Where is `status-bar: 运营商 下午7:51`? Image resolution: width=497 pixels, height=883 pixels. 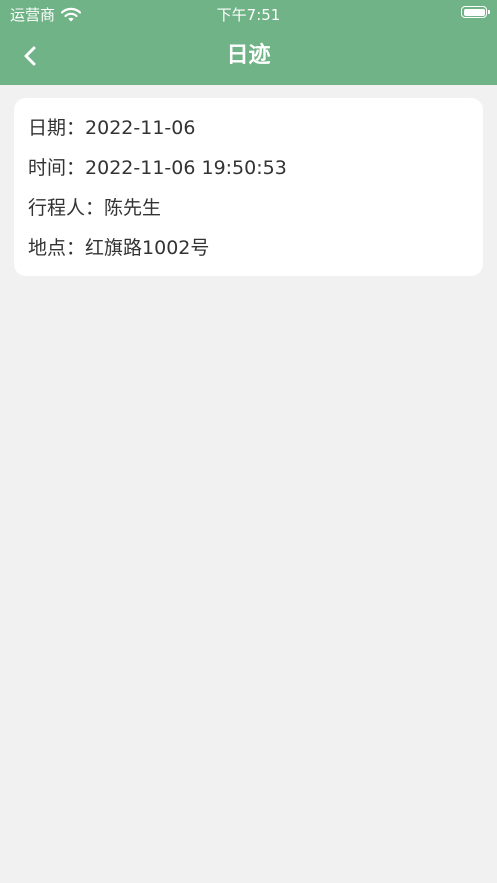
status-bar: 运营商 下午7:51 is located at coordinates (248, 14).